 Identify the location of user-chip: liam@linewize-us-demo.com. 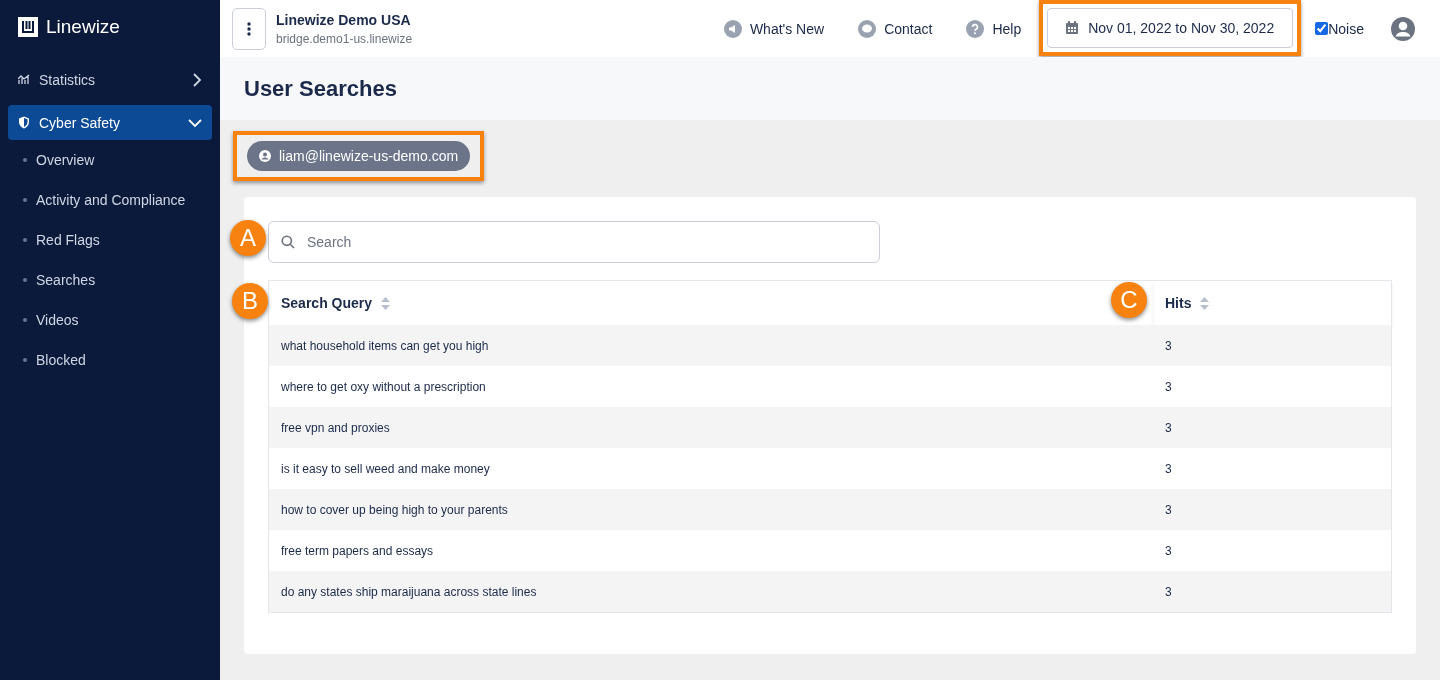
(359, 156).